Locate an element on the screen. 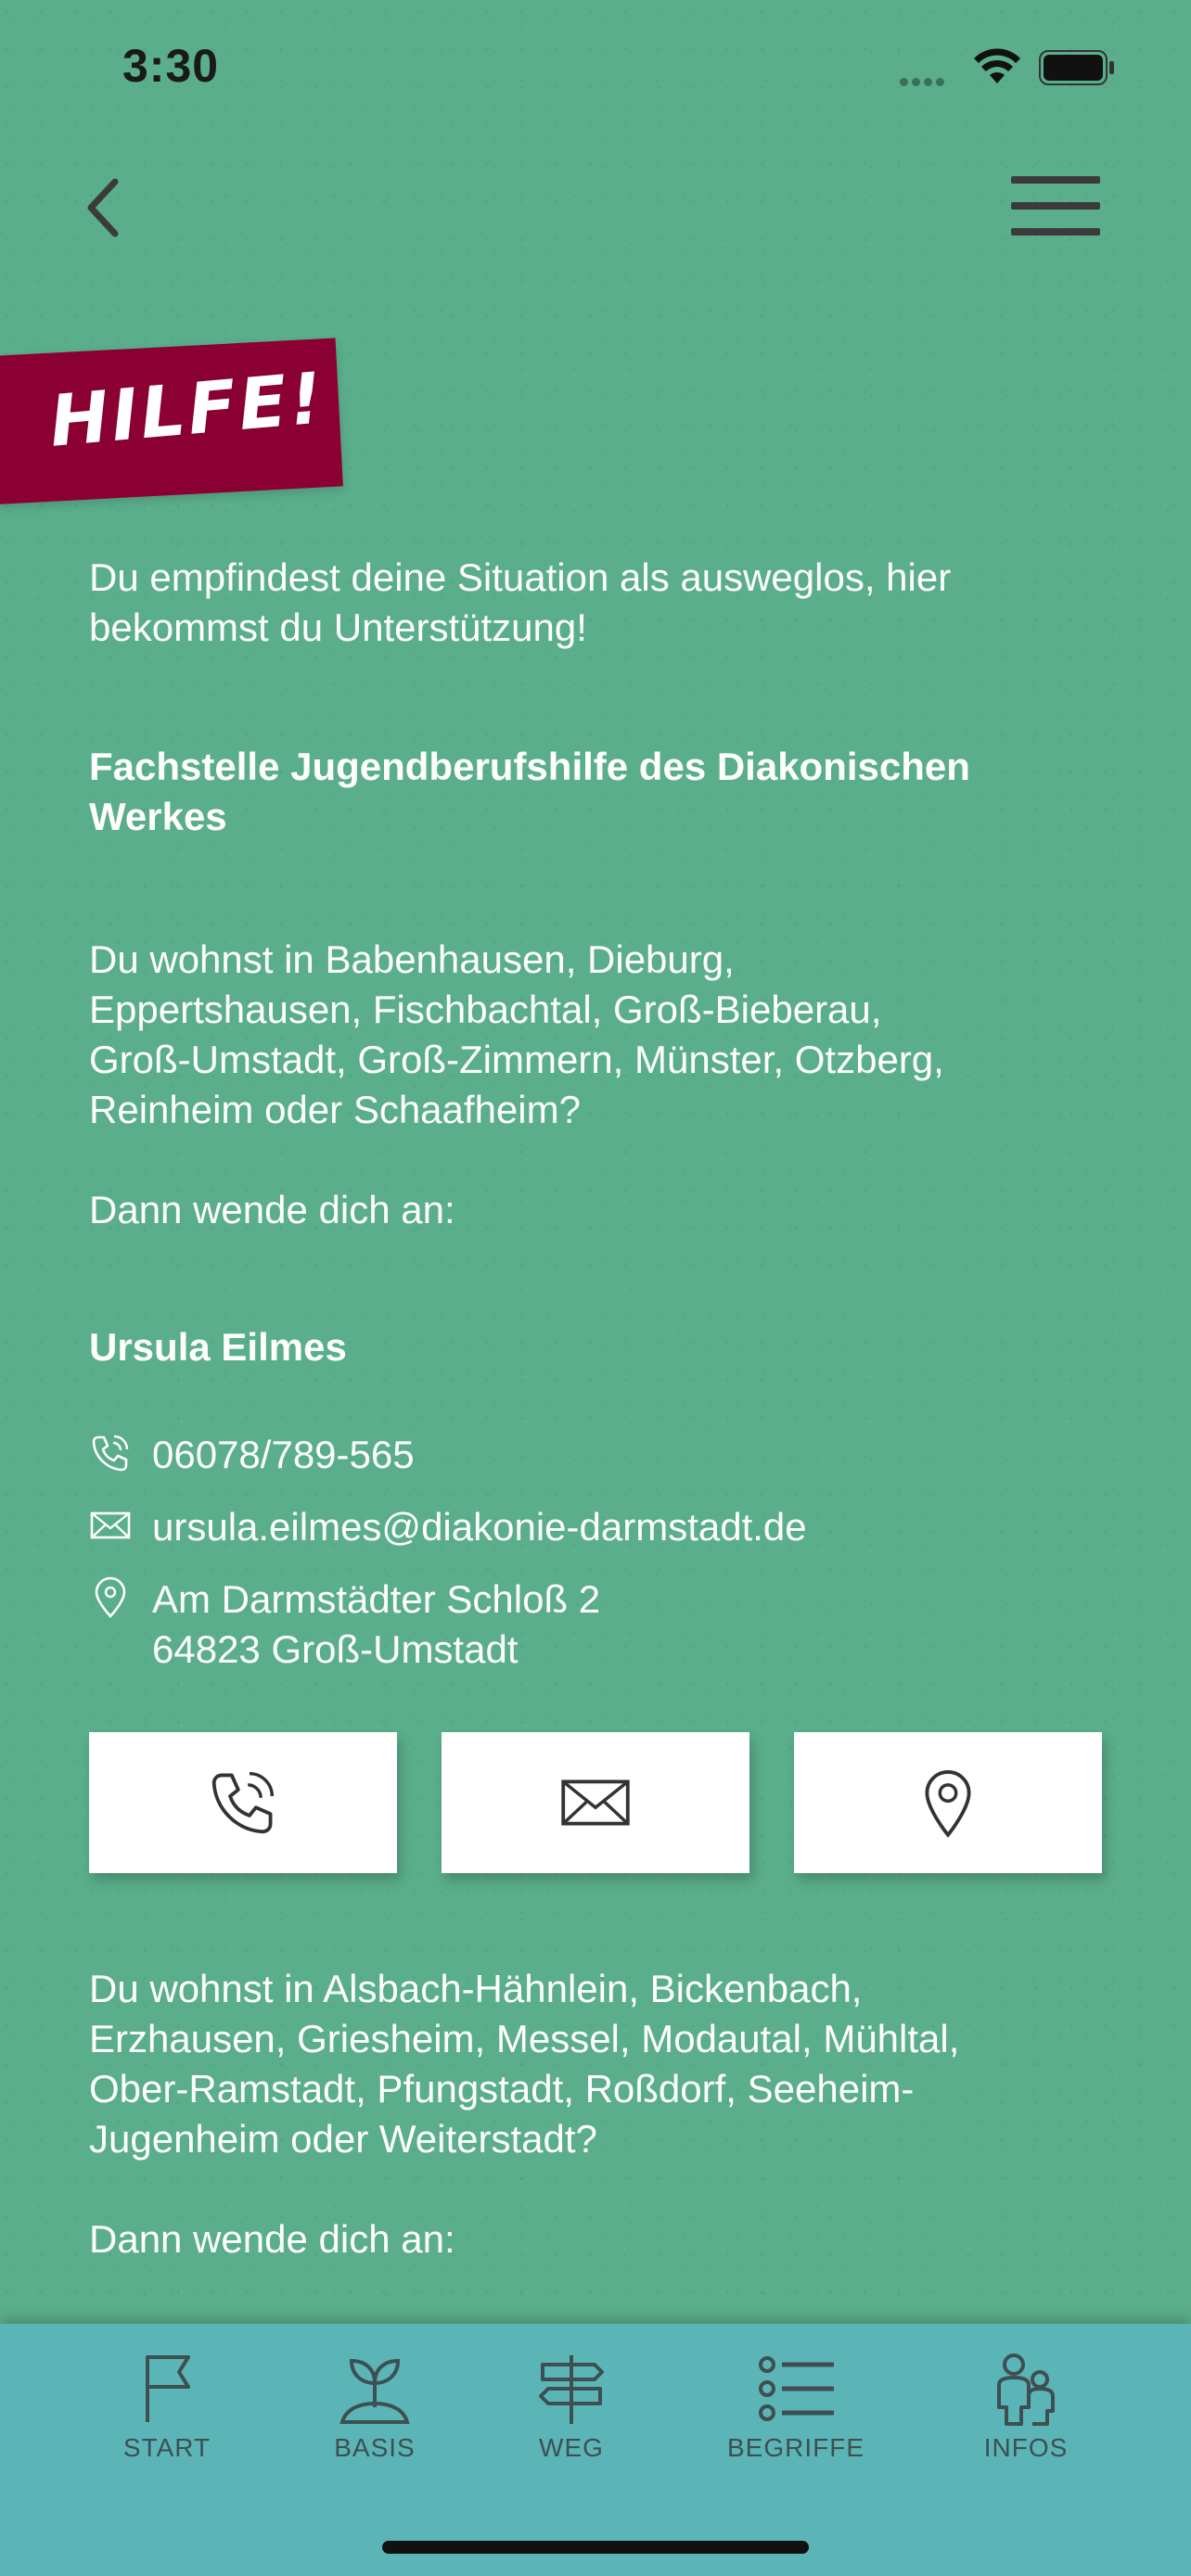 The width and height of the screenshot is (1191, 2576). email-row: ursula.eilmes@diakonie-darmstadt.de is located at coordinates (448, 1527).